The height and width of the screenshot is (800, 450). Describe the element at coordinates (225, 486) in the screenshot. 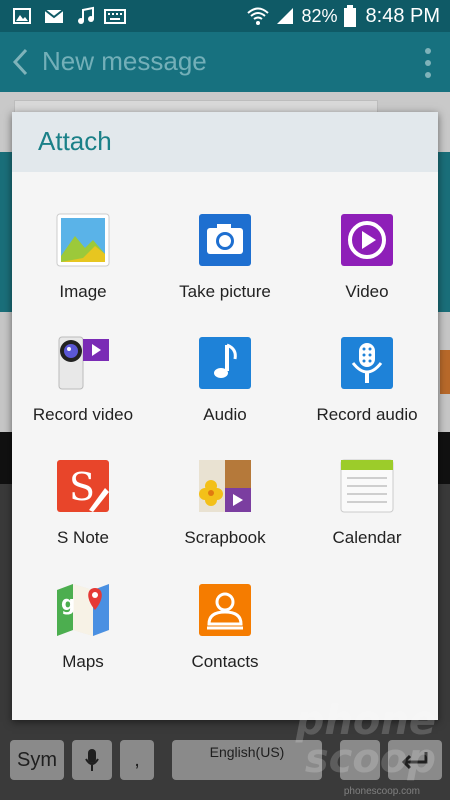

I see `scrapbook-icon` at that location.